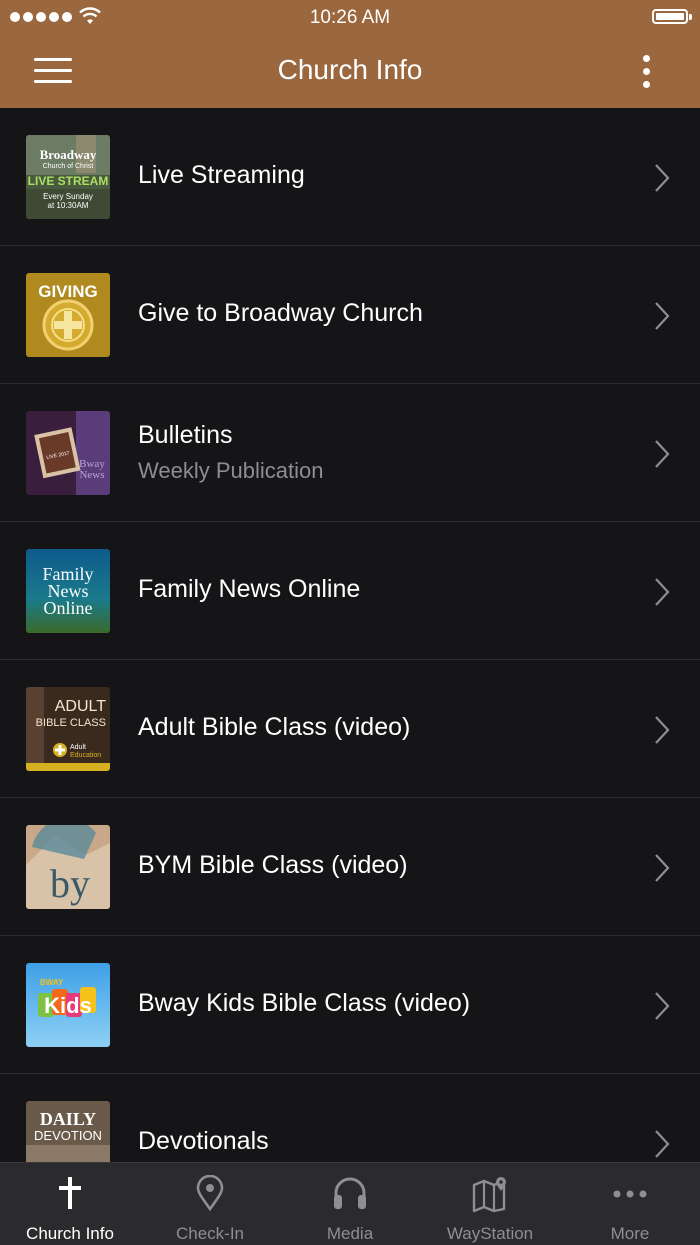  Describe the element at coordinates (68, 181) in the screenshot. I see `thumb-text: LIVE STREAM` at that location.